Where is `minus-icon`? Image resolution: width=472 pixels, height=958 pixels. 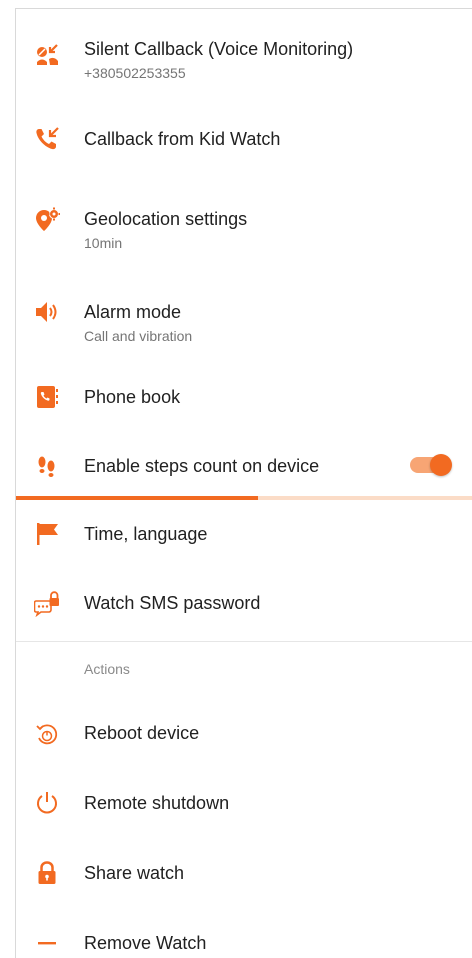
minus-icon is located at coordinates (47, 943).